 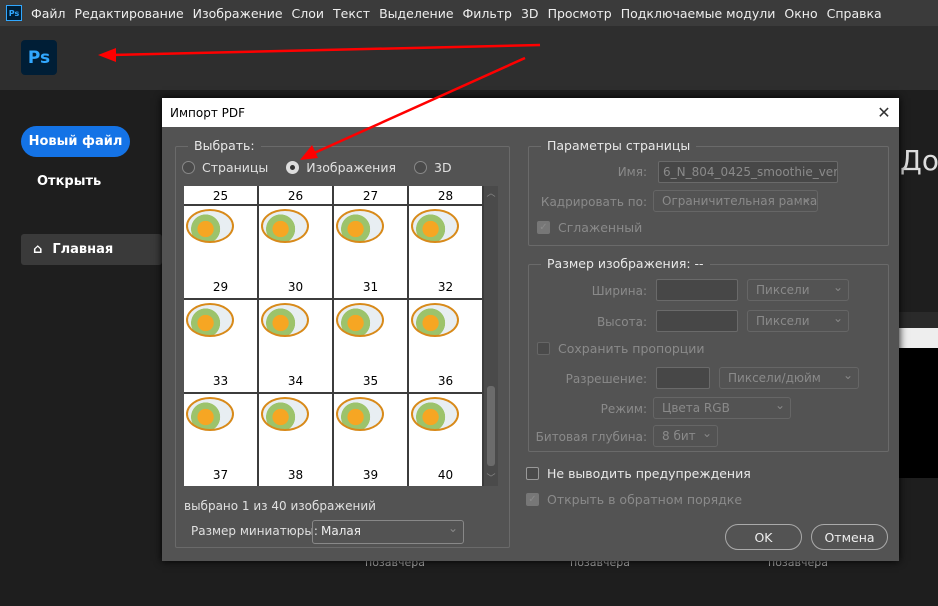 I want to click on radio-3d: 3D, so click(x=433, y=167).